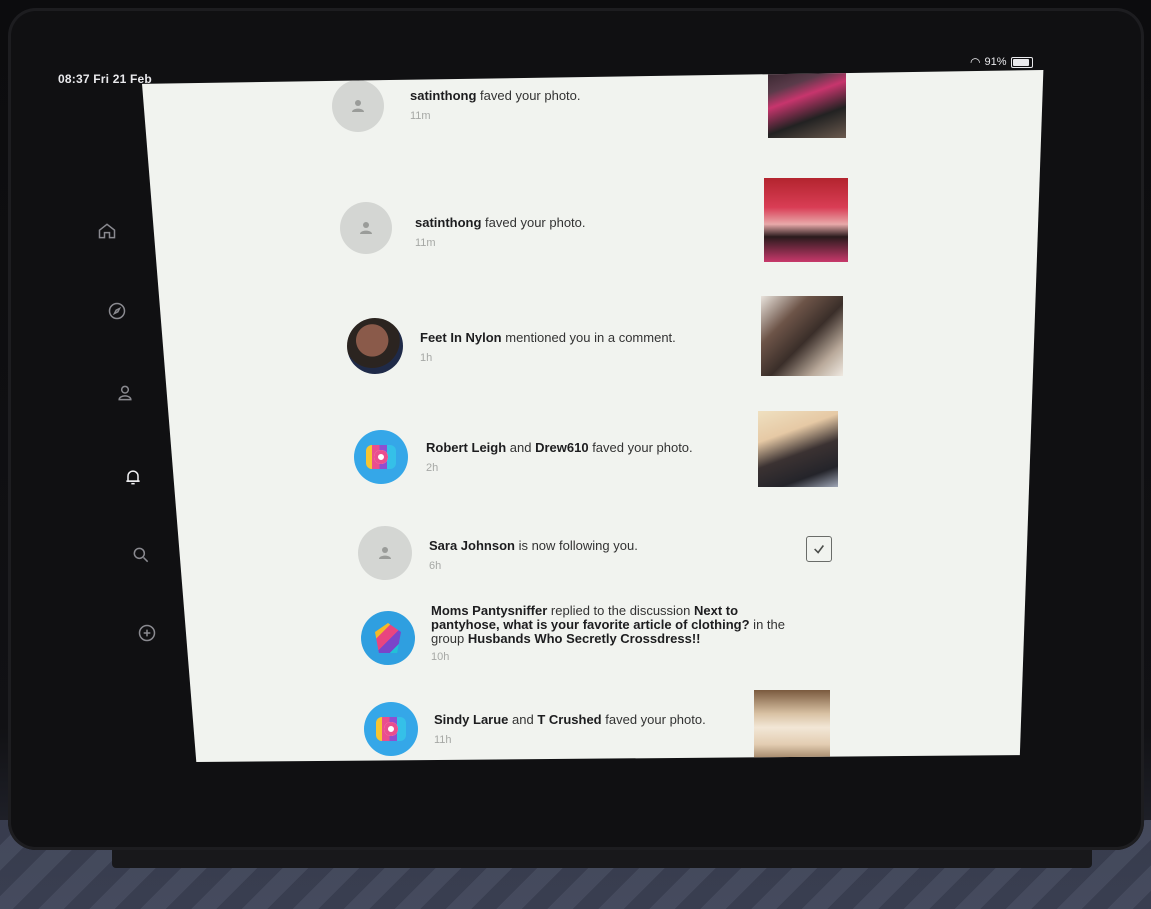 The image size is (1151, 909). Describe the element at coordinates (440, 657) in the screenshot. I see `notification-time: 10h` at that location.